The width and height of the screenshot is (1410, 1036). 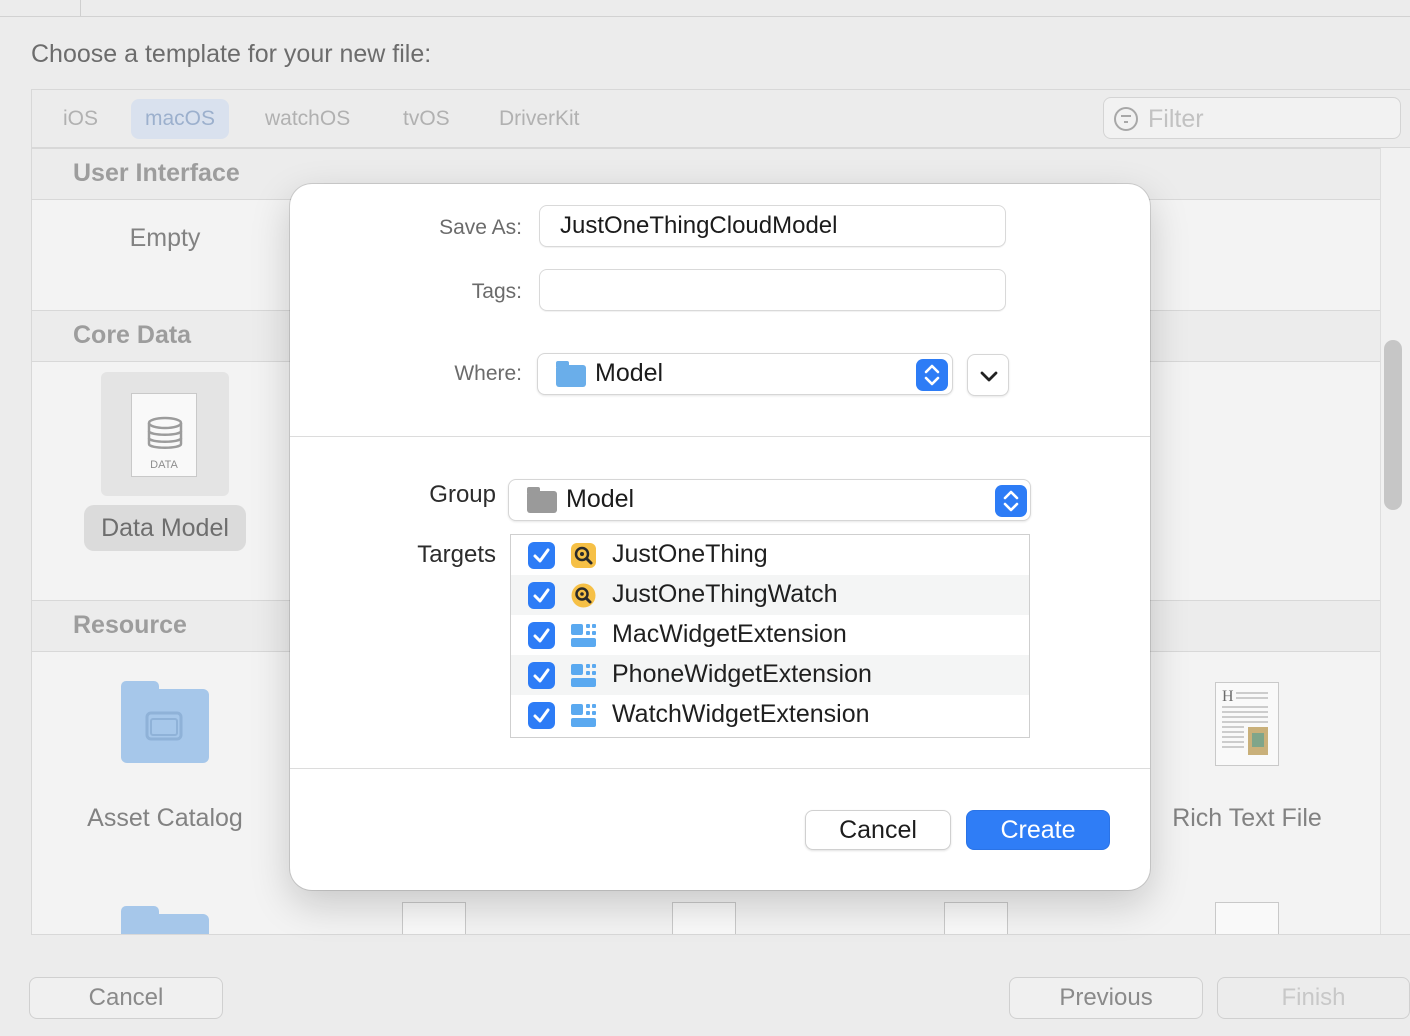 What do you see at coordinates (1176, 119) in the screenshot?
I see `filter-placeholder: Filter` at bounding box center [1176, 119].